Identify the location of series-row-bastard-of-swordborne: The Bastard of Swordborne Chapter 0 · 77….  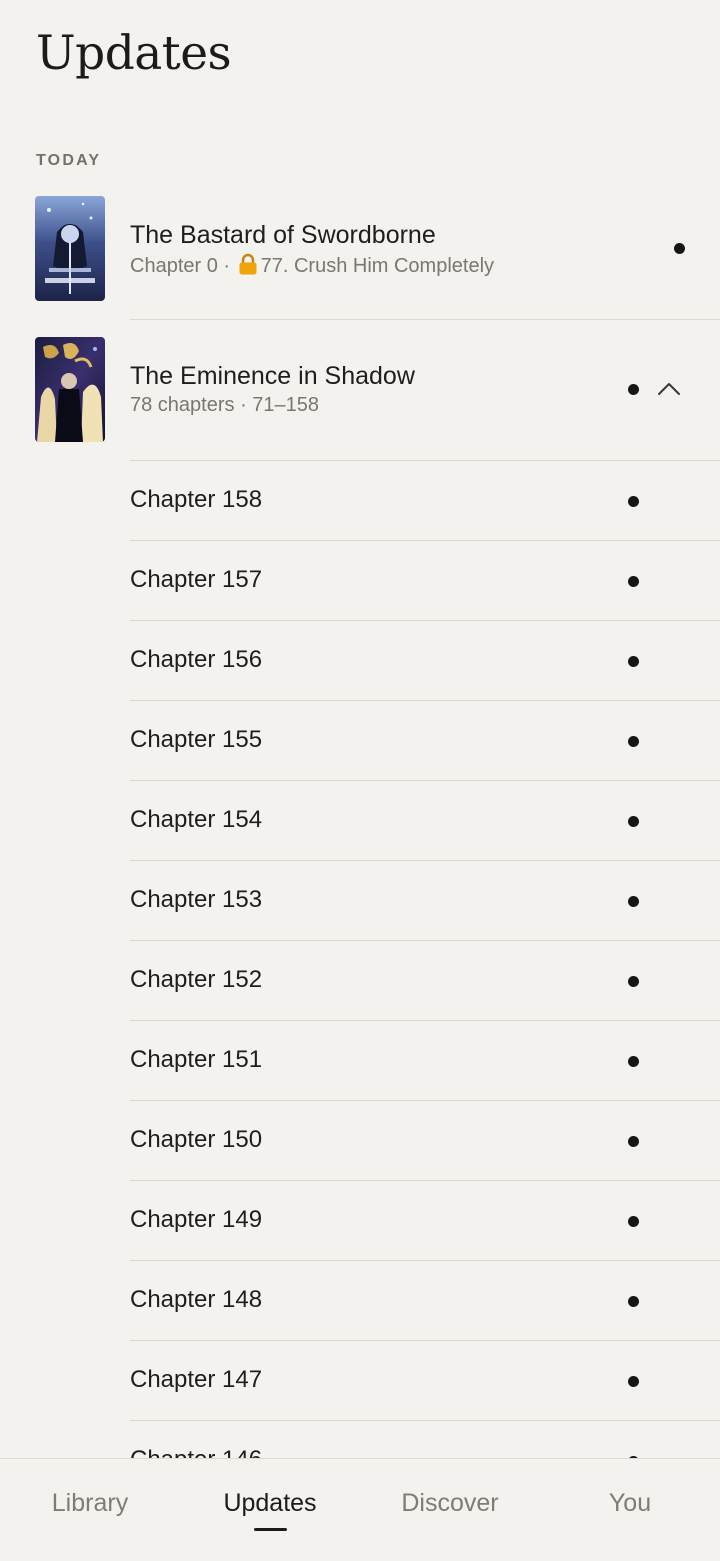
(360, 258).